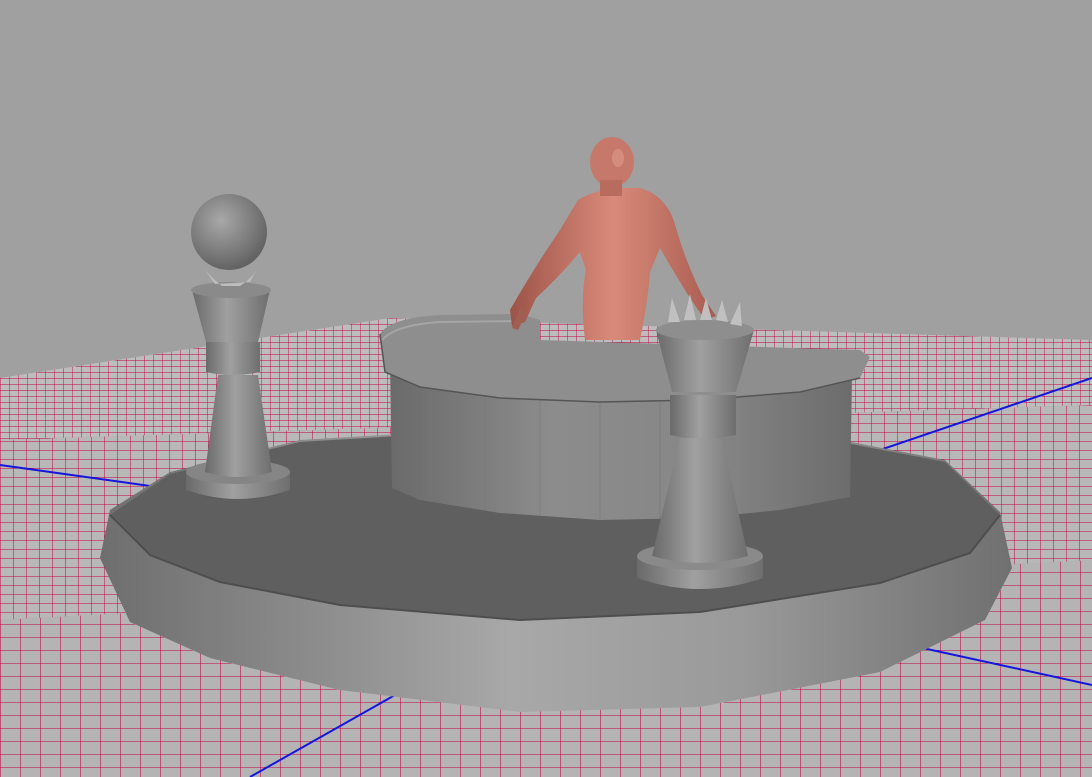 Image resolution: width=1092 pixels, height=777 pixels. I want to click on figure-head, so click(612, 162).